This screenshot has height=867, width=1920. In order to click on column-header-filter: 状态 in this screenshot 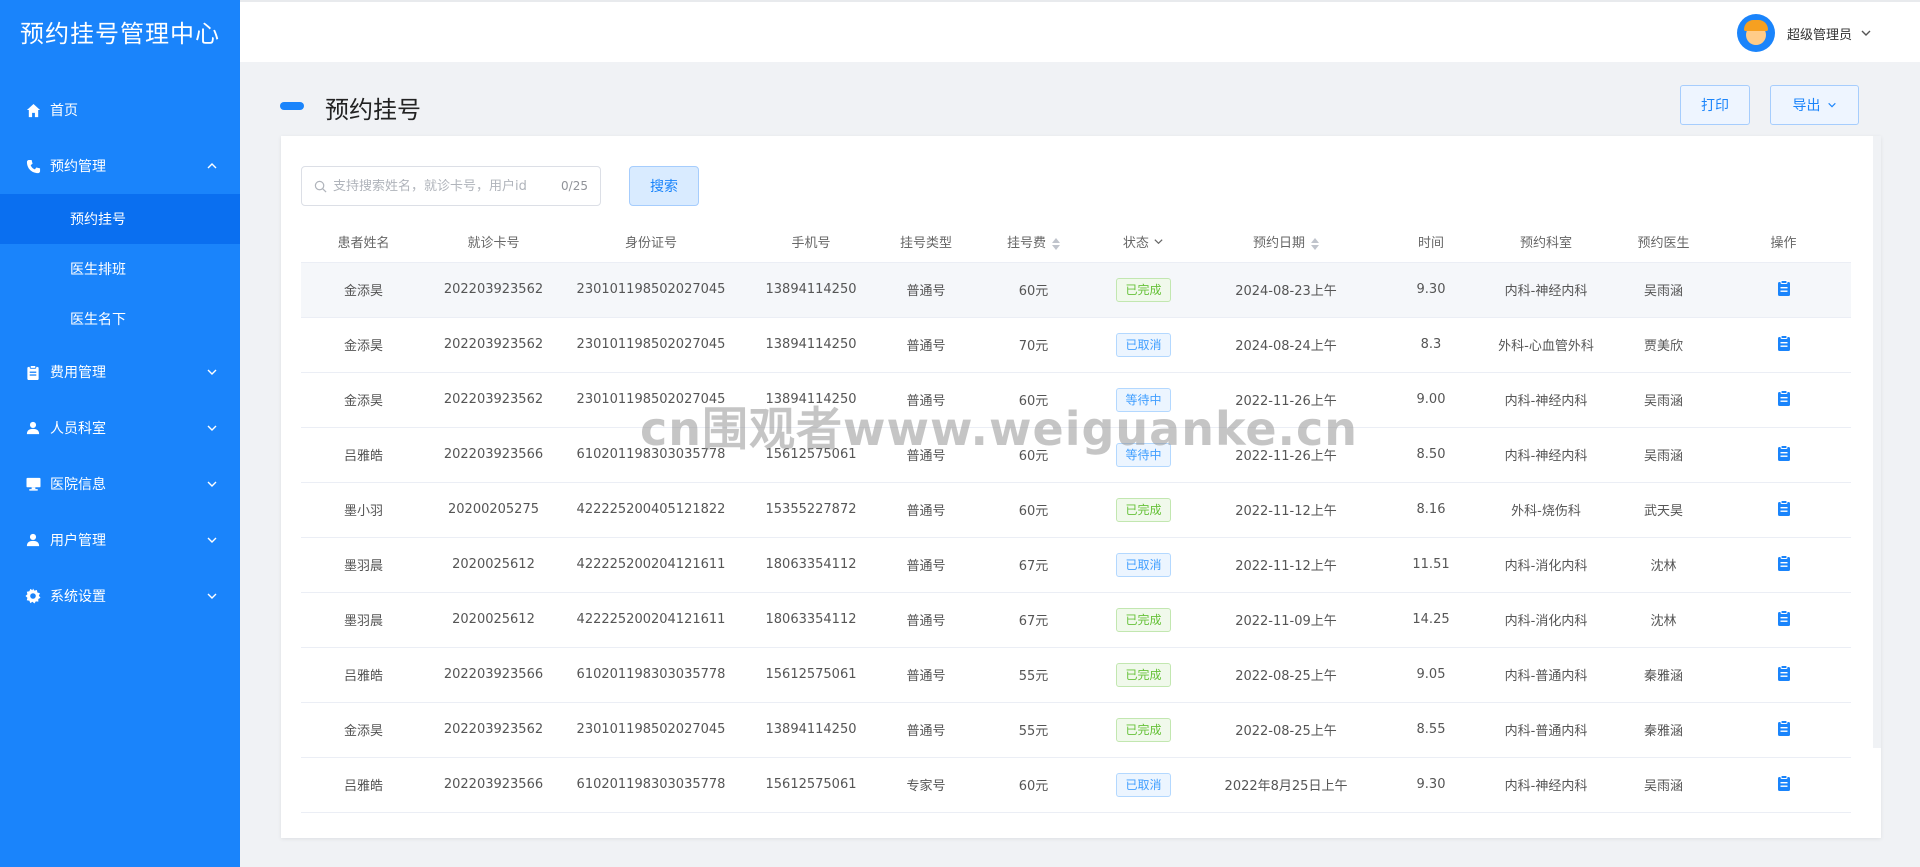, I will do `click(1143, 242)`.